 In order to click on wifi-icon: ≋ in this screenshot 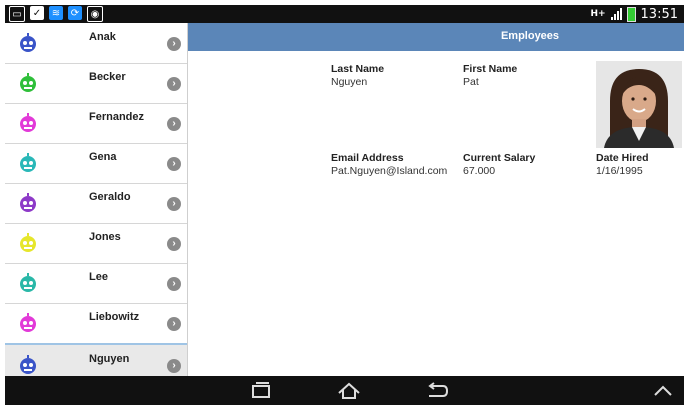, I will do `click(56, 13)`.